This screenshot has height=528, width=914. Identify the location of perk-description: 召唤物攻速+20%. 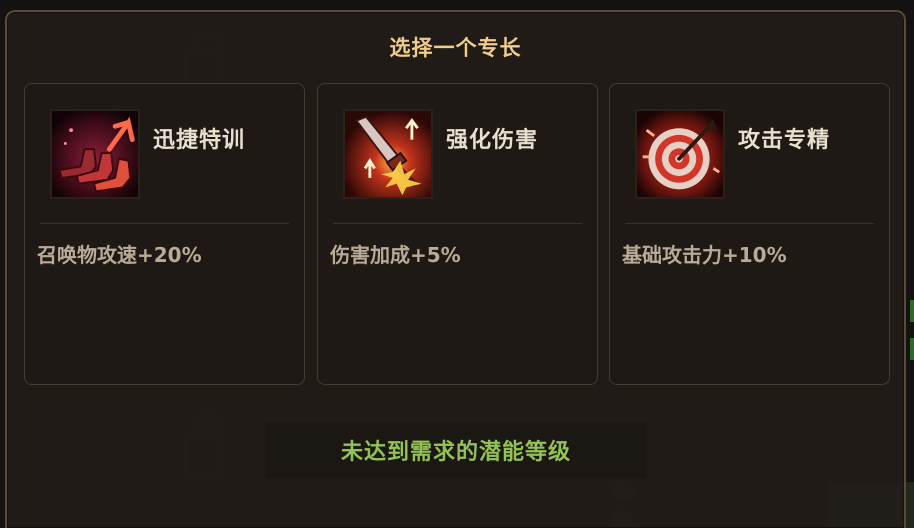
(119, 255).